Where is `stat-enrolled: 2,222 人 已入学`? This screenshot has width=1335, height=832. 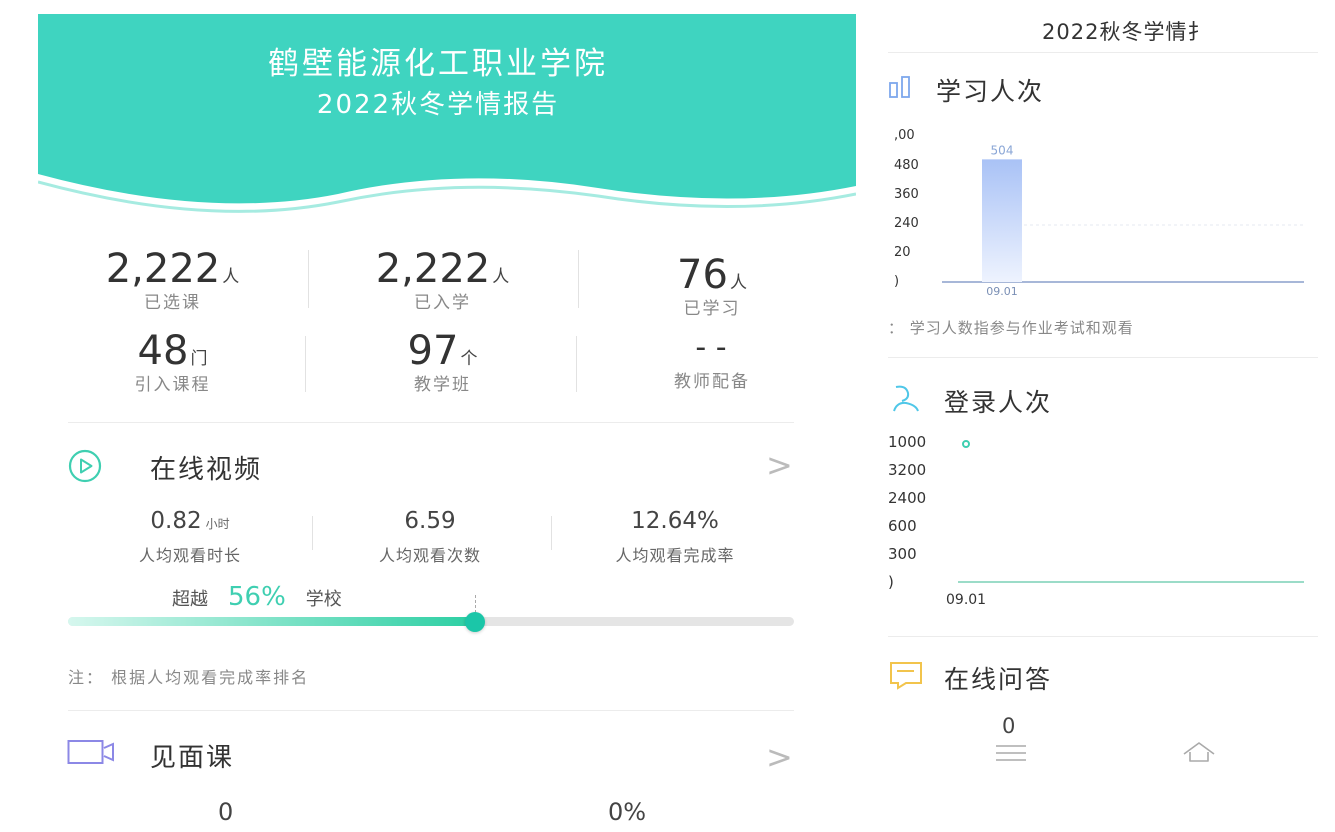 stat-enrolled: 2,222 人 已入学 is located at coordinates (442, 279).